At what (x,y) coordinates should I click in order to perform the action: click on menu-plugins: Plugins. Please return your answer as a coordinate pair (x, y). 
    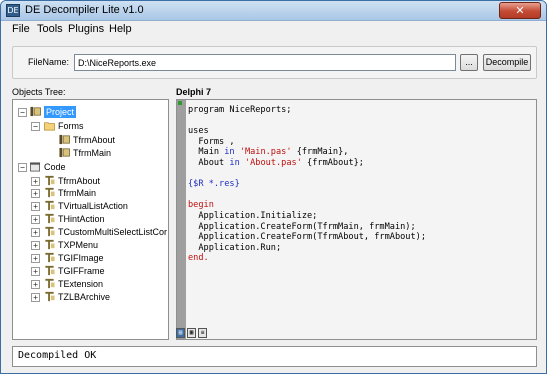
    Looking at the image, I should click on (86, 29).